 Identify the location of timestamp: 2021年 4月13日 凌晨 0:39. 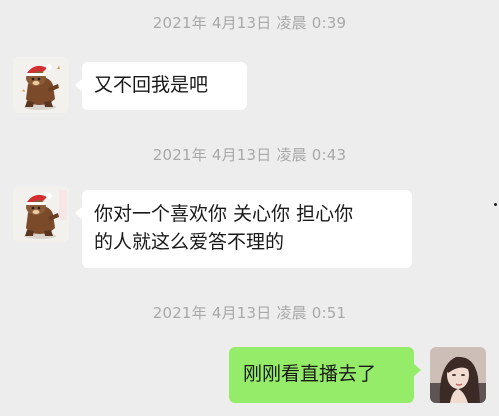
(249, 23).